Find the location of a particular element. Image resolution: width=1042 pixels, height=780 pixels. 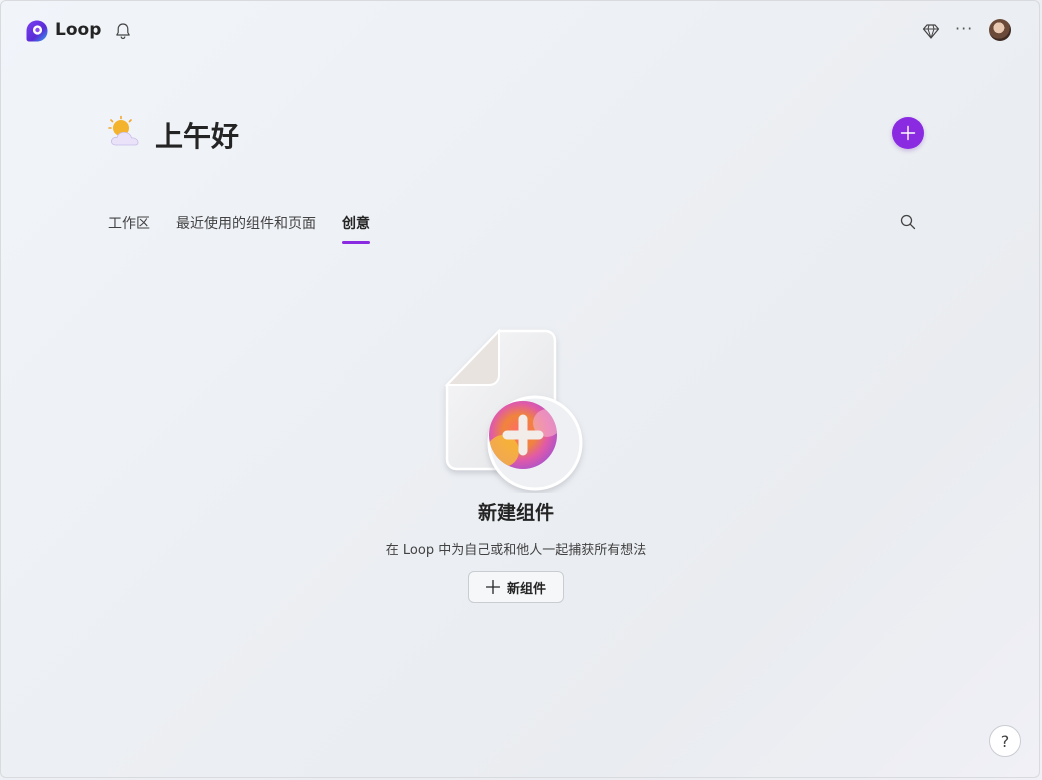

tab-workspaces: 工作区 is located at coordinates (129, 223).